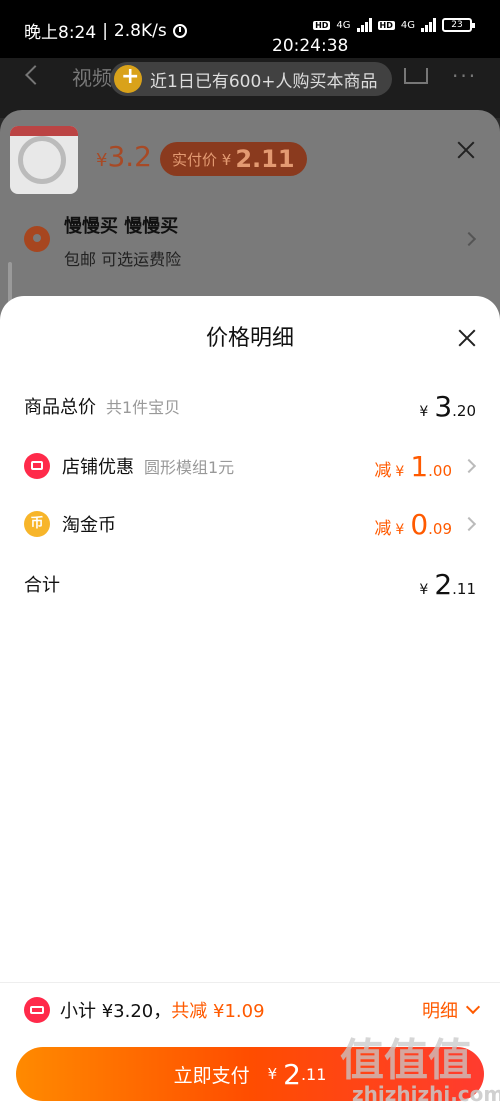 This screenshot has height=1112, width=500. I want to click on status-right: HD 4G HD 4G 23, so click(394, 25).